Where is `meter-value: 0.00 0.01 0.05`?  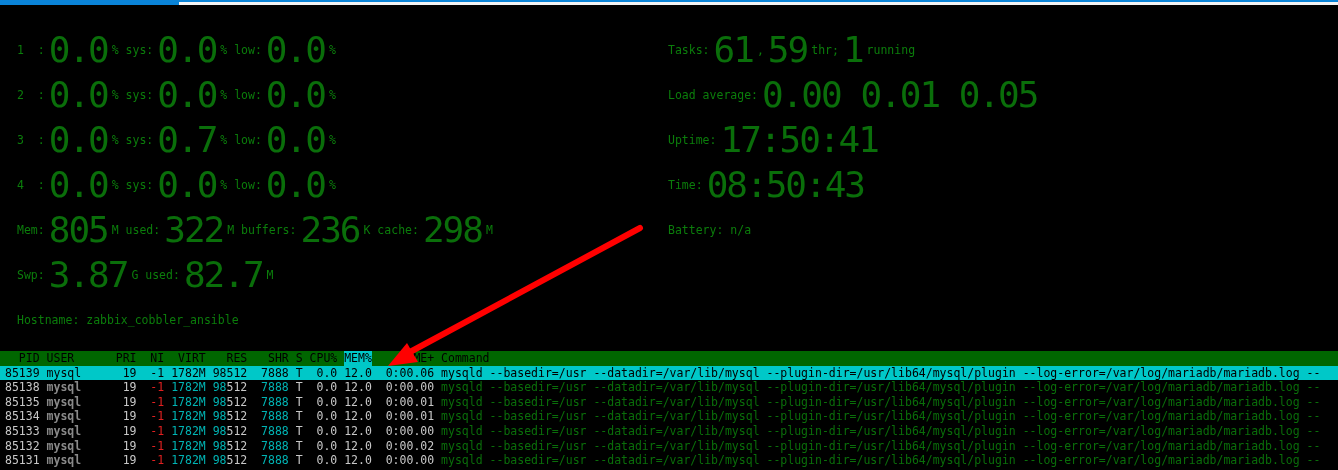
meter-value: 0.00 0.01 0.05 is located at coordinates (900, 94).